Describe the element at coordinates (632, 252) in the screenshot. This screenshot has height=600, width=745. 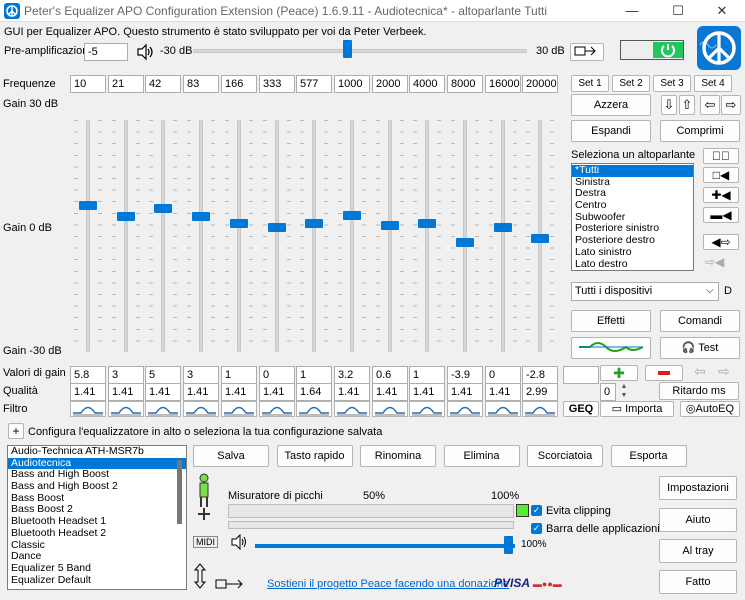
I see `speaker-item: Lato sinistro` at that location.